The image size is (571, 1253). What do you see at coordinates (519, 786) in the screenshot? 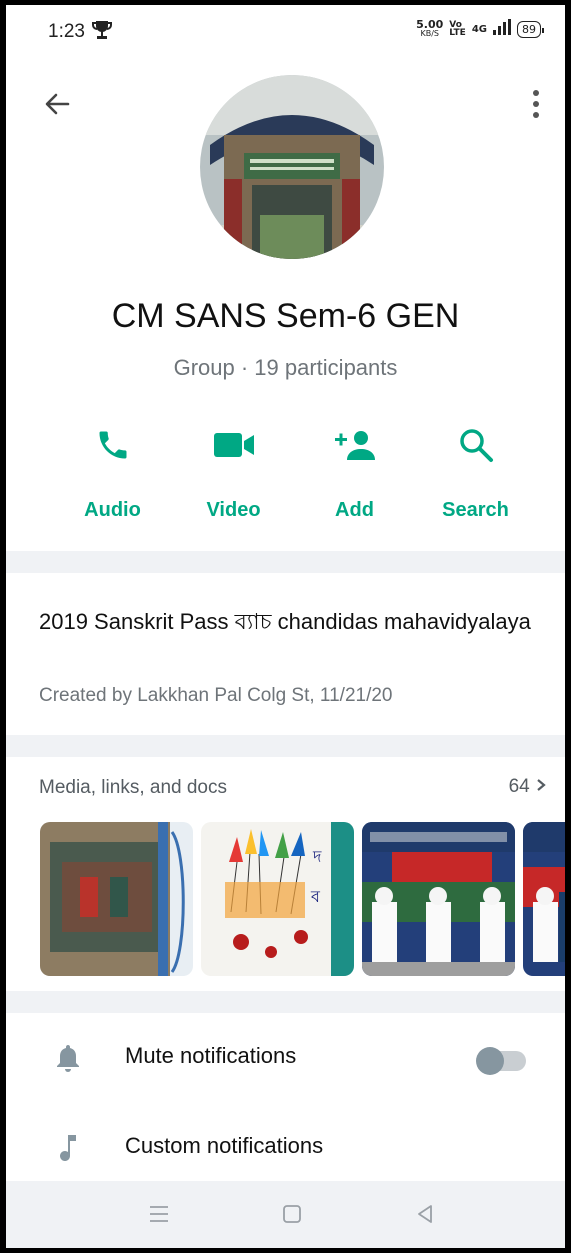
I see `media-count-value: 64` at bounding box center [519, 786].